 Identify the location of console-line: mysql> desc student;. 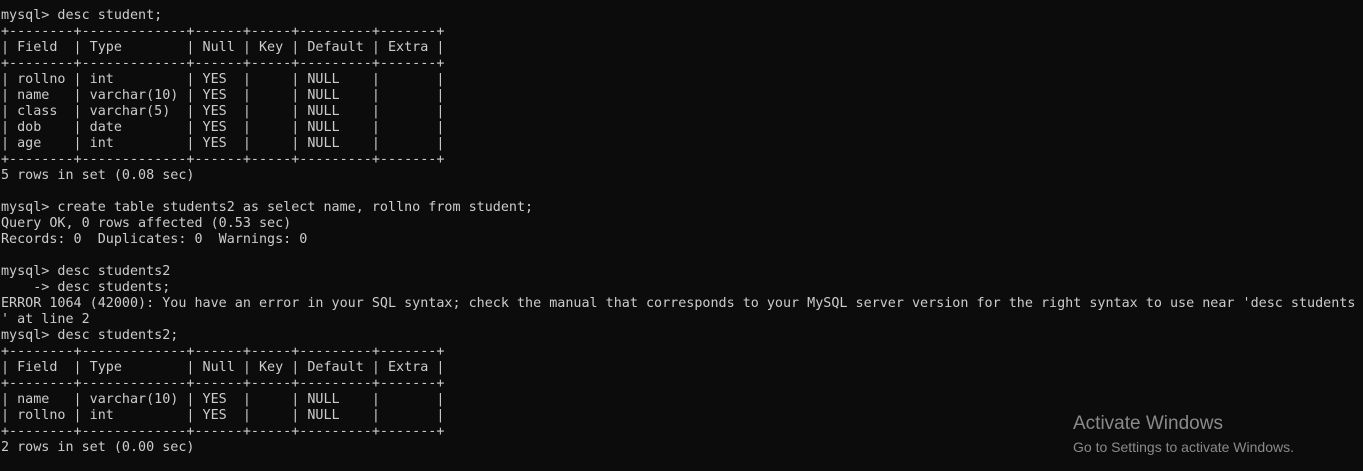
(82, 15).